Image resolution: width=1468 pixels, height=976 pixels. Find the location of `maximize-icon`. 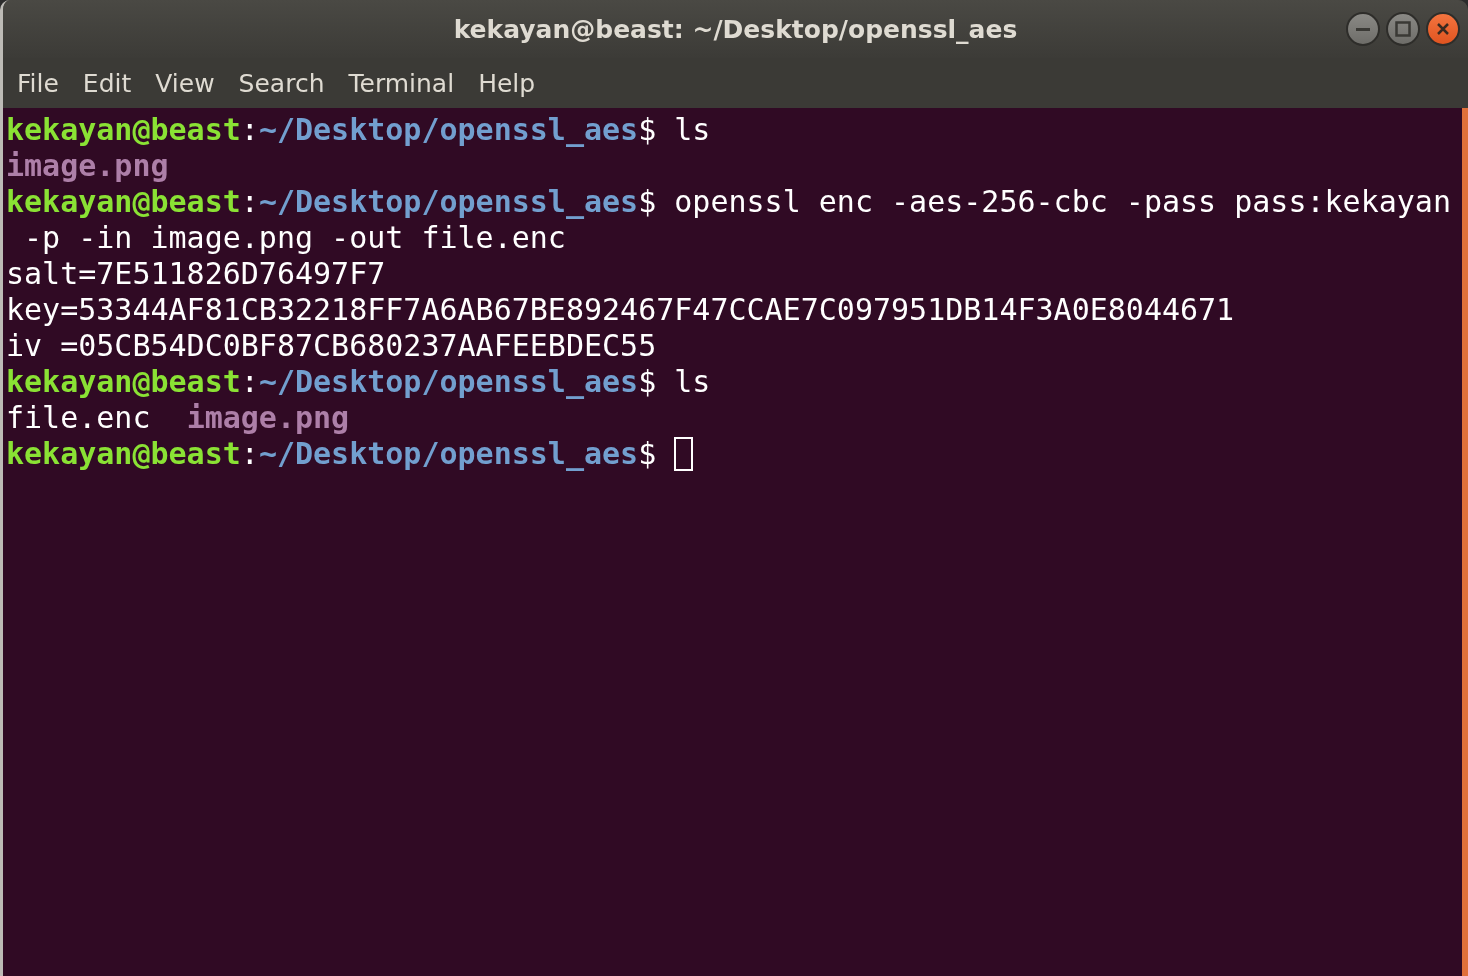

maximize-icon is located at coordinates (1403, 29).